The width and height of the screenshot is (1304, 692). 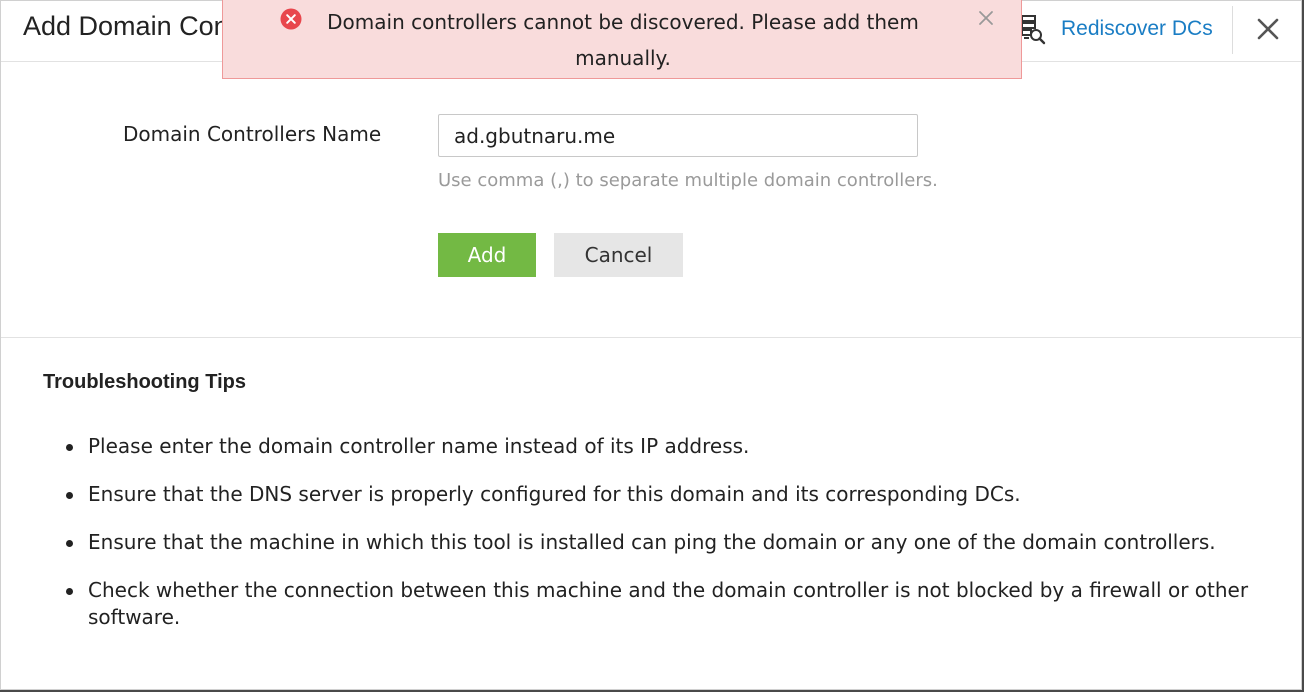 I want to click on domain-controllers-name-input, so click(x=678, y=135).